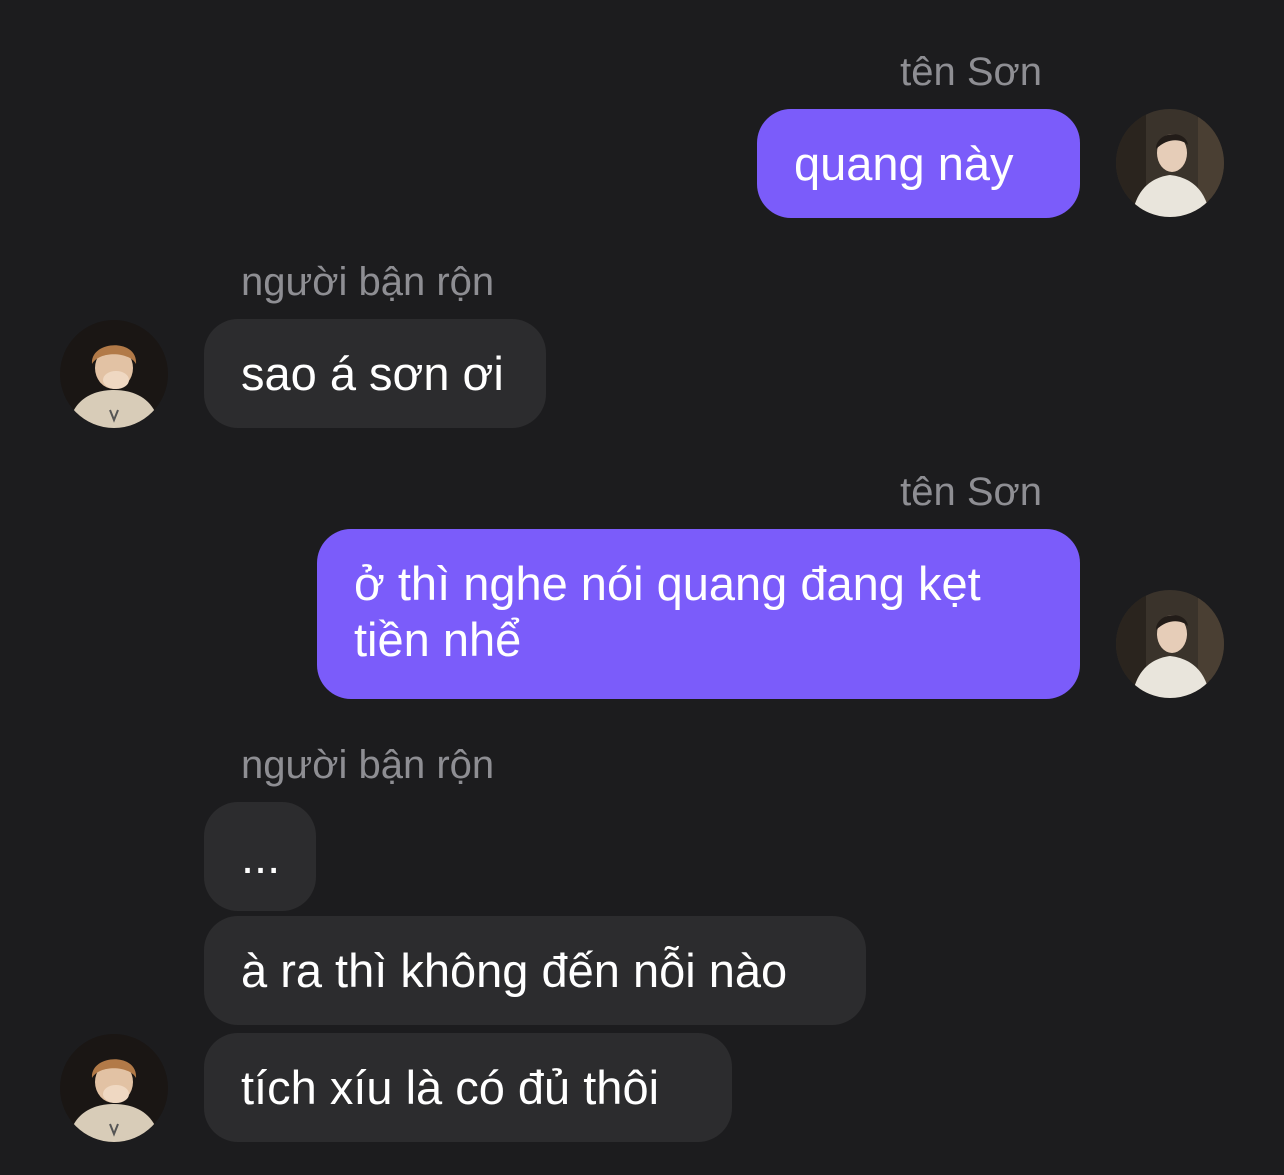 This screenshot has width=1284, height=1175. Describe the element at coordinates (375, 373) in the screenshot. I see `incoming-message-bubble: sao á sơn ơi` at that location.